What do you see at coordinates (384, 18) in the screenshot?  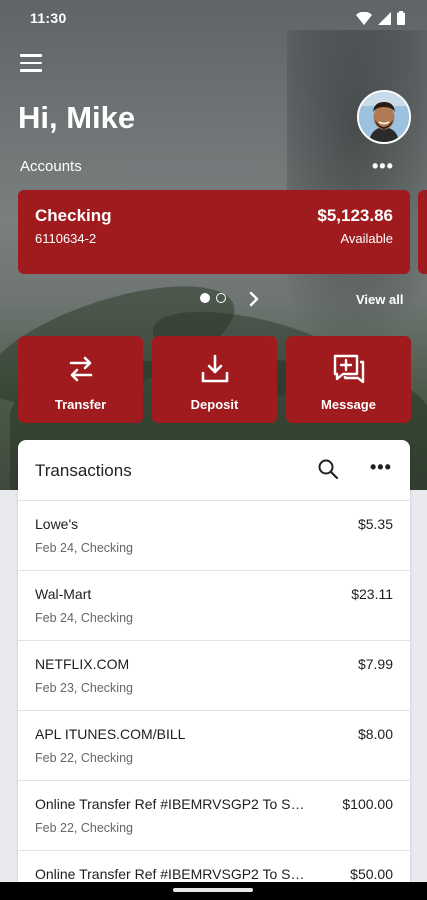 I see `signal-icon` at bounding box center [384, 18].